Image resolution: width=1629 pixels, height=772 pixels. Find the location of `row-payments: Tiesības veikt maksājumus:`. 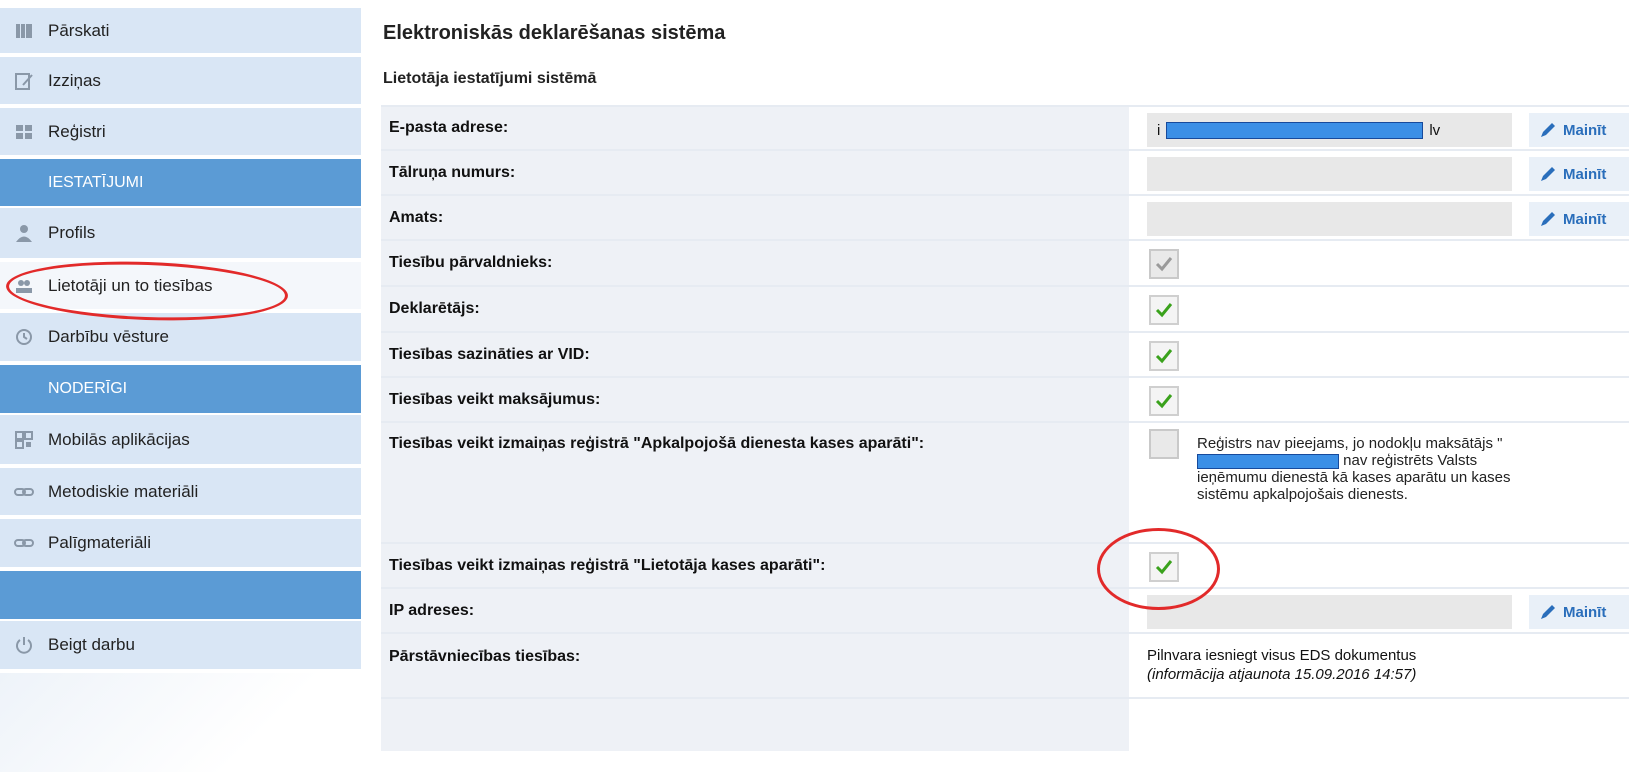

row-payments: Tiesības veikt maksājumus: is located at coordinates (1005, 400).